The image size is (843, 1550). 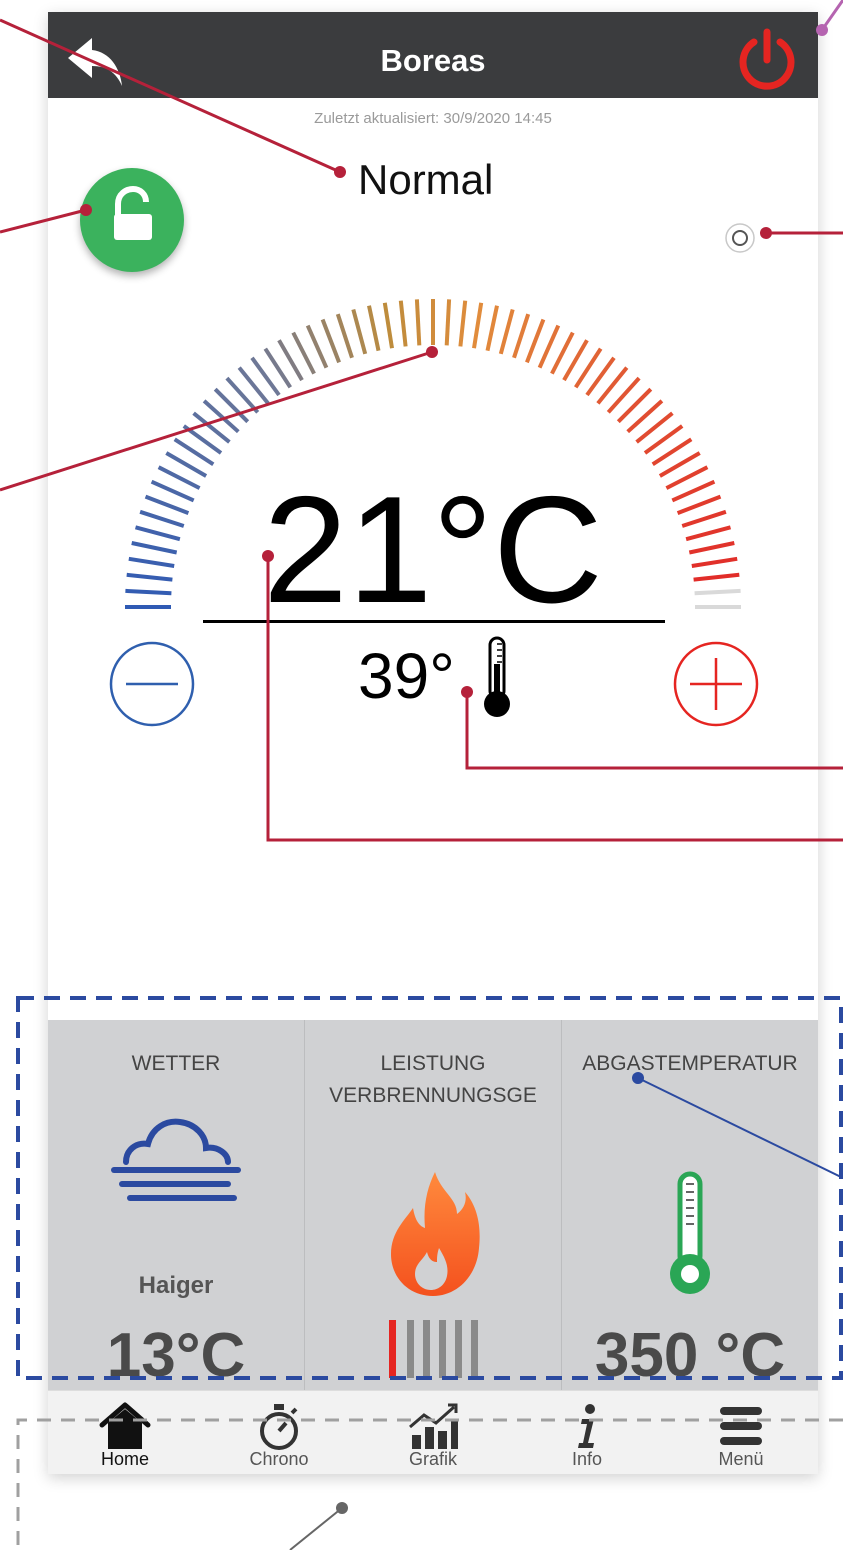 I want to click on temperature-divider, so click(x=434, y=621).